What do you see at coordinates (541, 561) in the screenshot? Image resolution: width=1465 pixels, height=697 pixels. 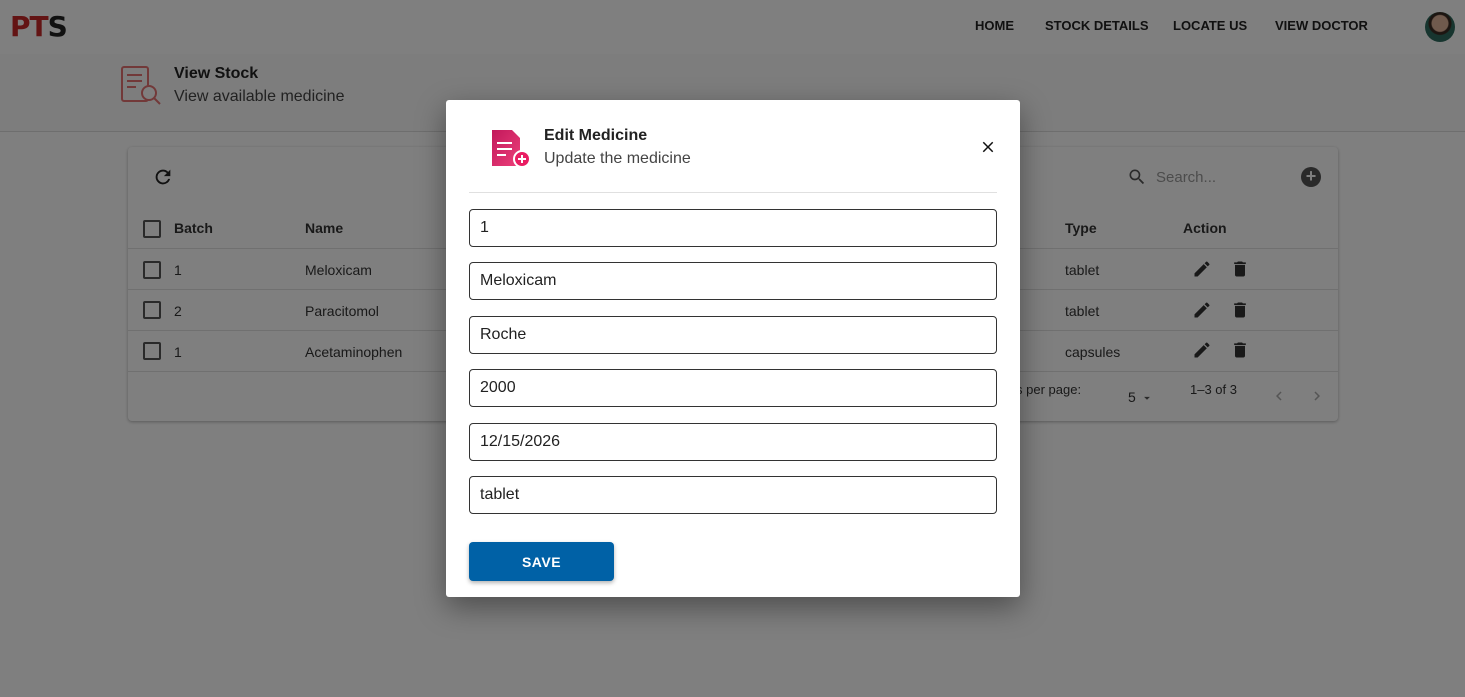 I see `save-button: SAVE` at bounding box center [541, 561].